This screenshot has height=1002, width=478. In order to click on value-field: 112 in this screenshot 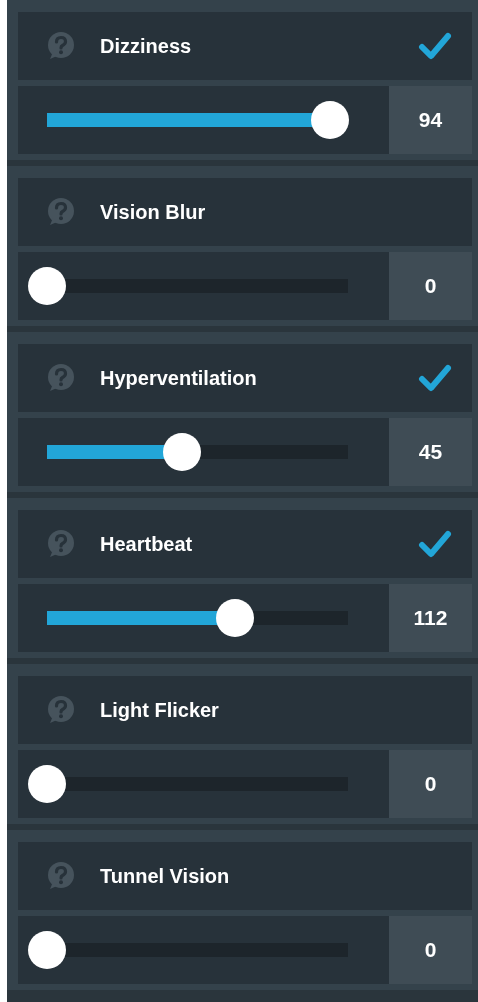, I will do `click(430, 618)`.